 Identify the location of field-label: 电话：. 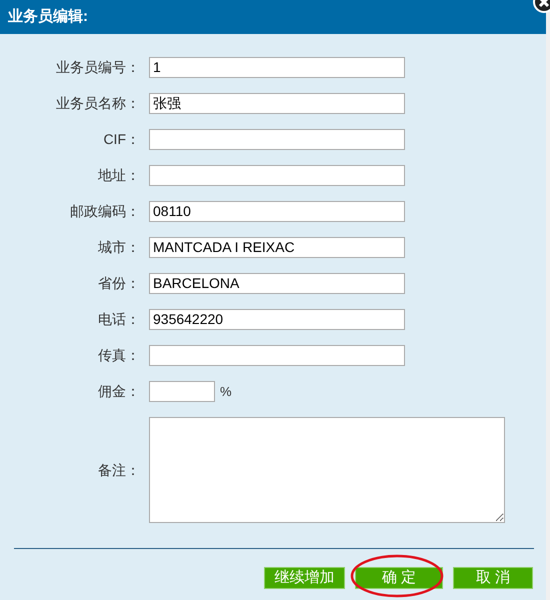
(118, 319).